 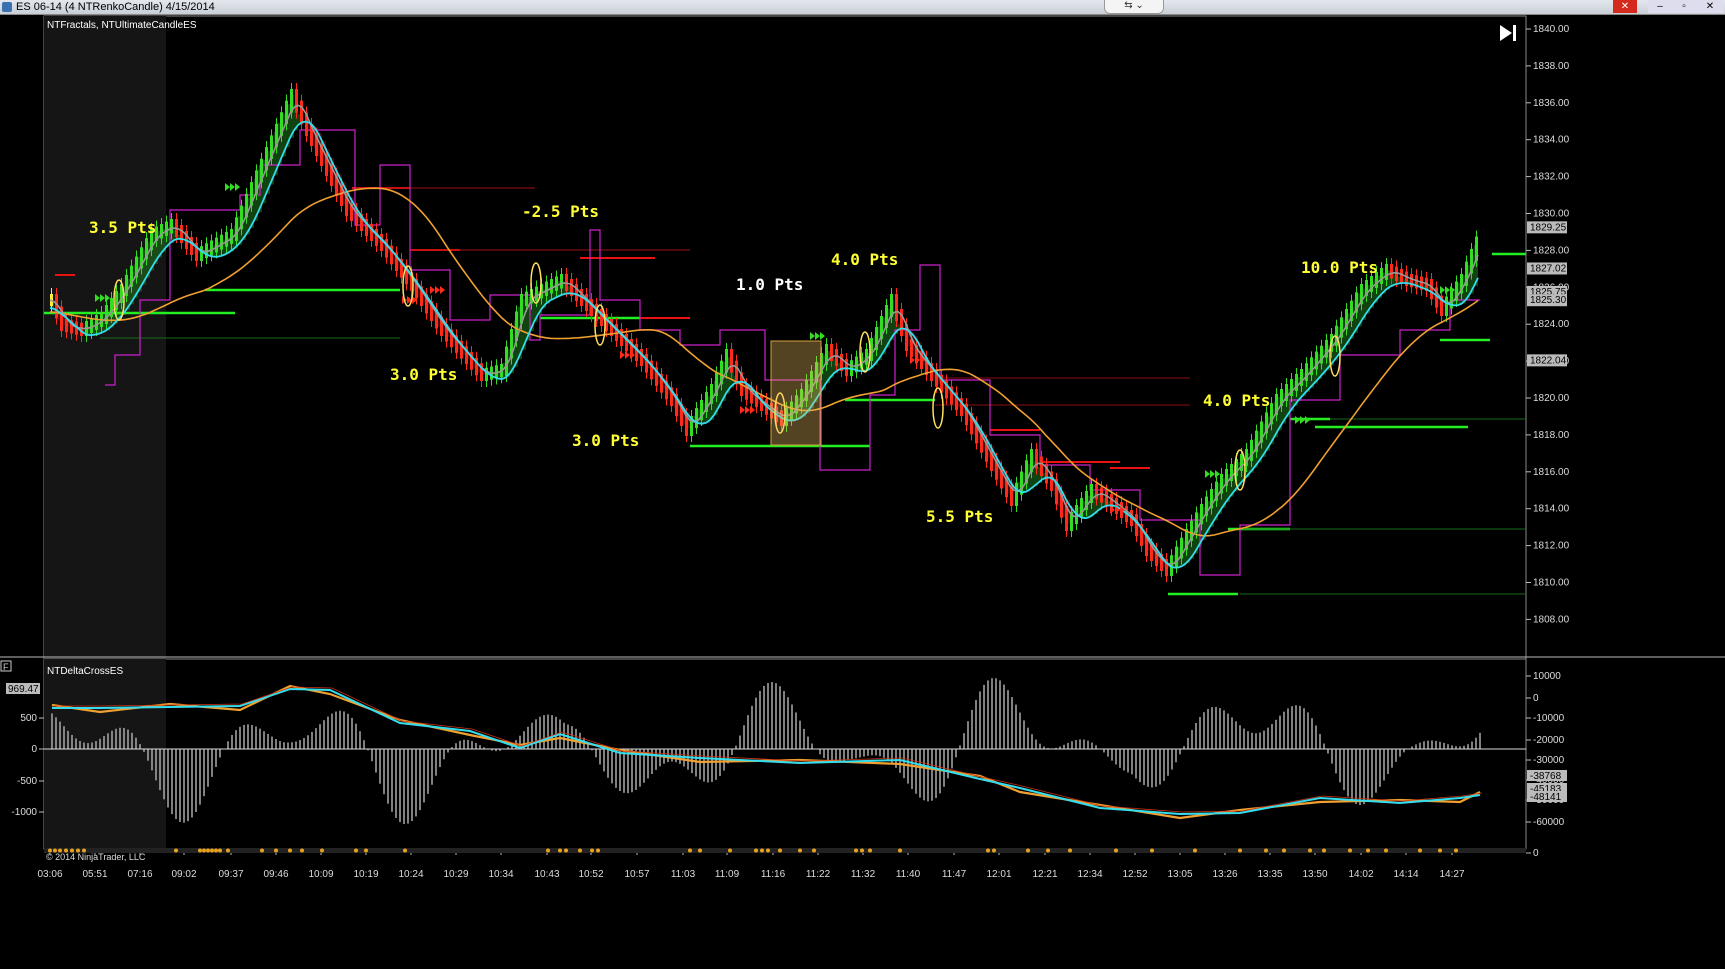 I want to click on time-tick-label: 14:02, so click(x=1360, y=874).